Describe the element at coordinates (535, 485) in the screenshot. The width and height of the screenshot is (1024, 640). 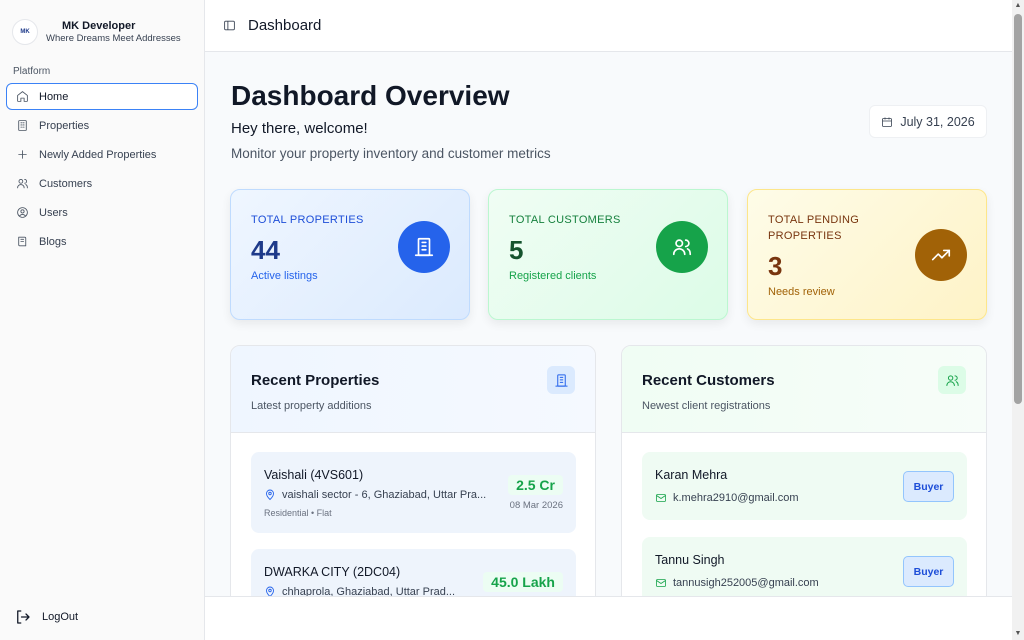
I see `property-price: 2.5 Cr` at that location.